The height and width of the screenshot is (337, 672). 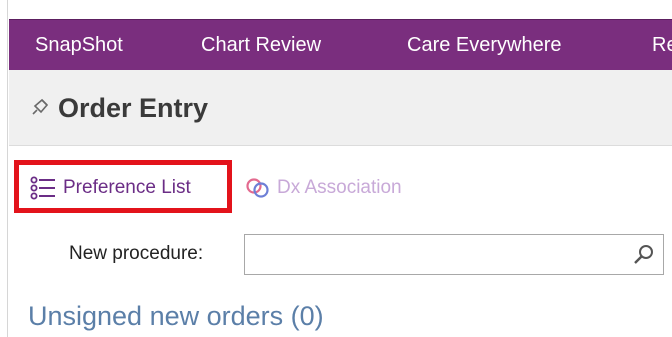 I want to click on preference-list-label: Preference List, so click(x=127, y=187).